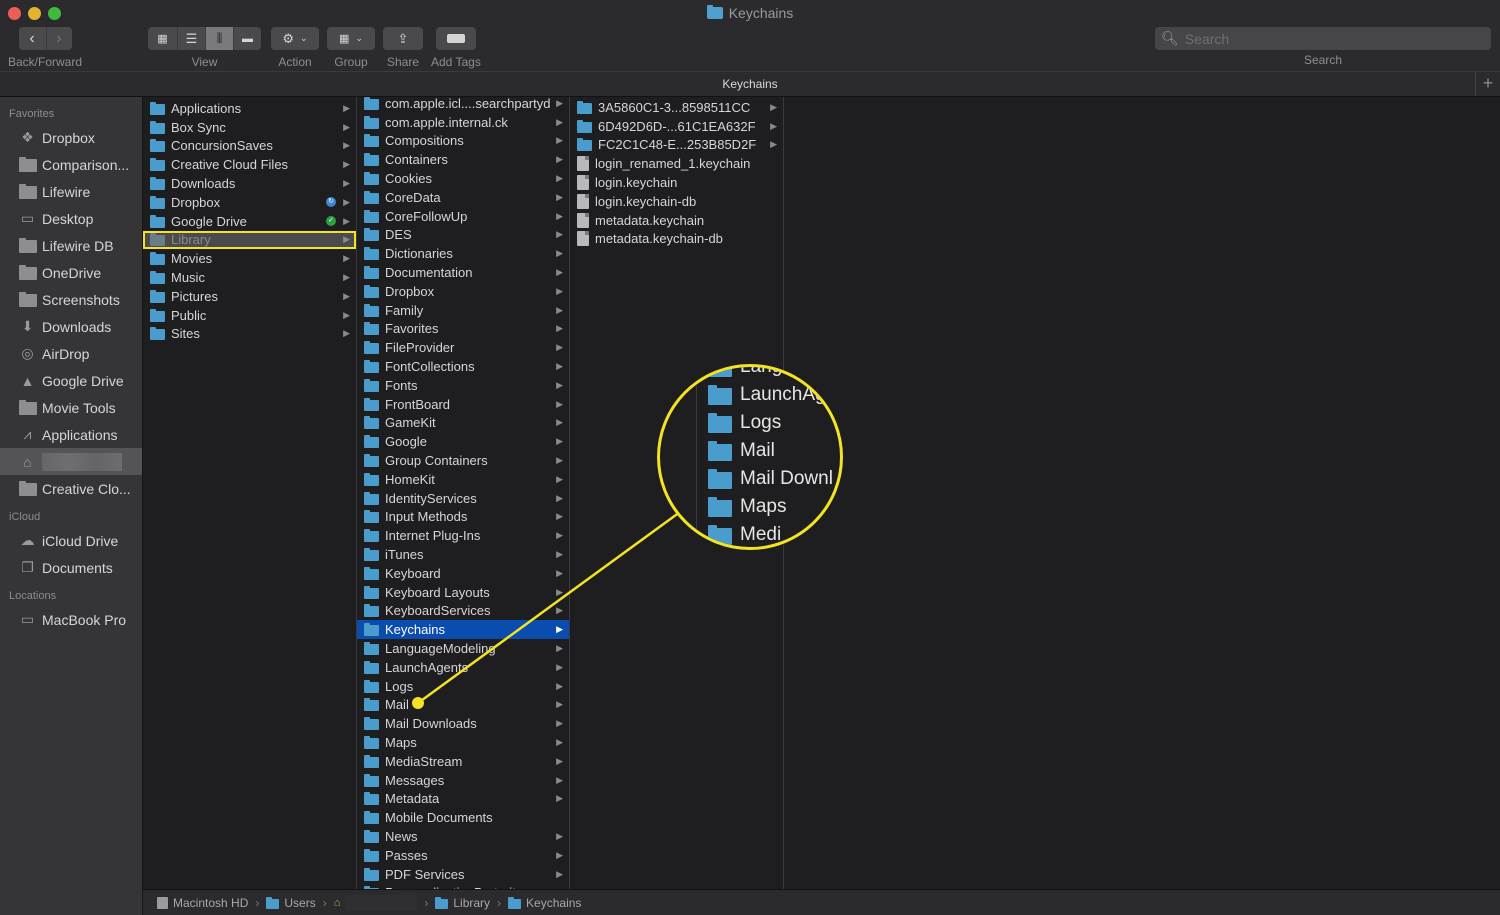 This screenshot has width=1500, height=915. What do you see at coordinates (249, 108) in the screenshot?
I see `list-item: Applications ▶` at bounding box center [249, 108].